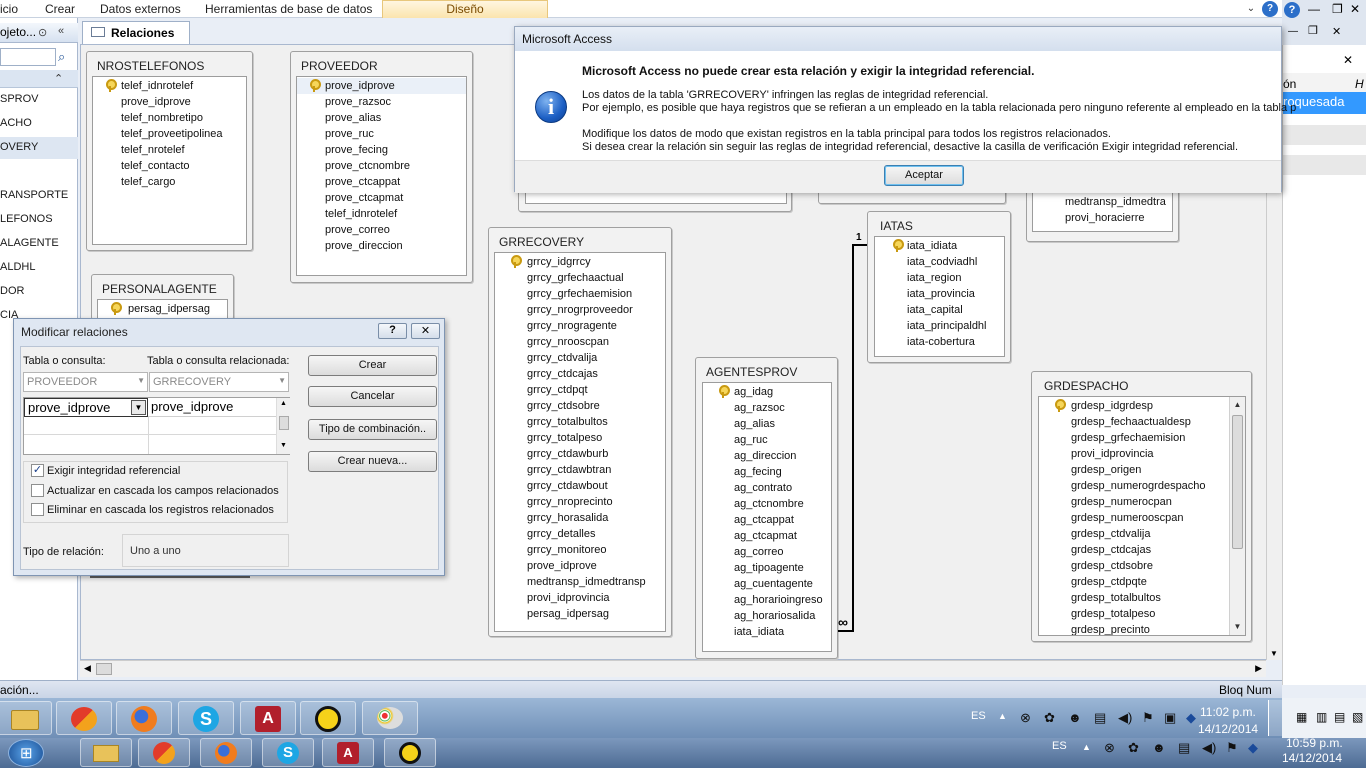  Describe the element at coordinates (563, 406) in the screenshot. I see `field-item: grrcy_ctdsobre` at that location.